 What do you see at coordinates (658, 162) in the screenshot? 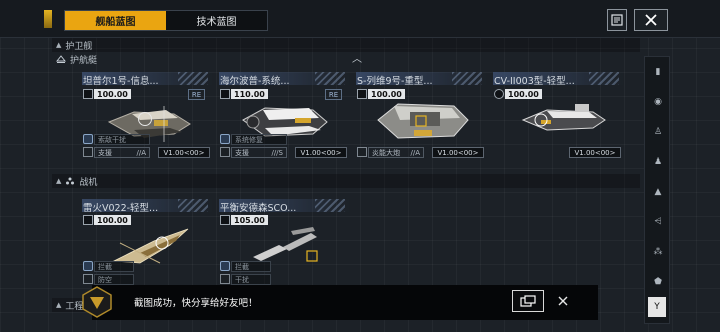
I see `sidebar-class-4-icon: ♟` at bounding box center [658, 162].